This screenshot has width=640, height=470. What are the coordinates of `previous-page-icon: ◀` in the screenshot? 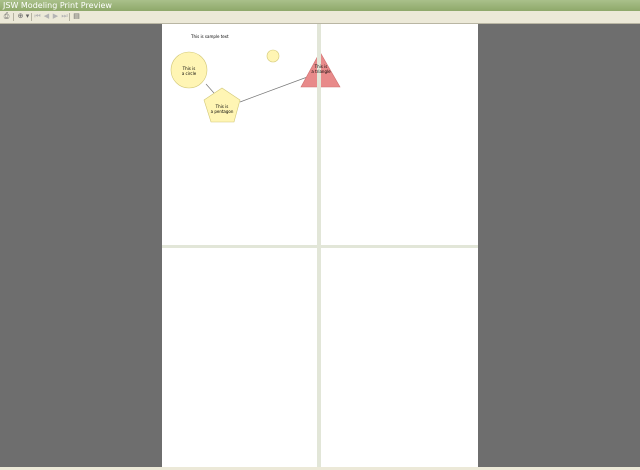 It's located at (46, 16).